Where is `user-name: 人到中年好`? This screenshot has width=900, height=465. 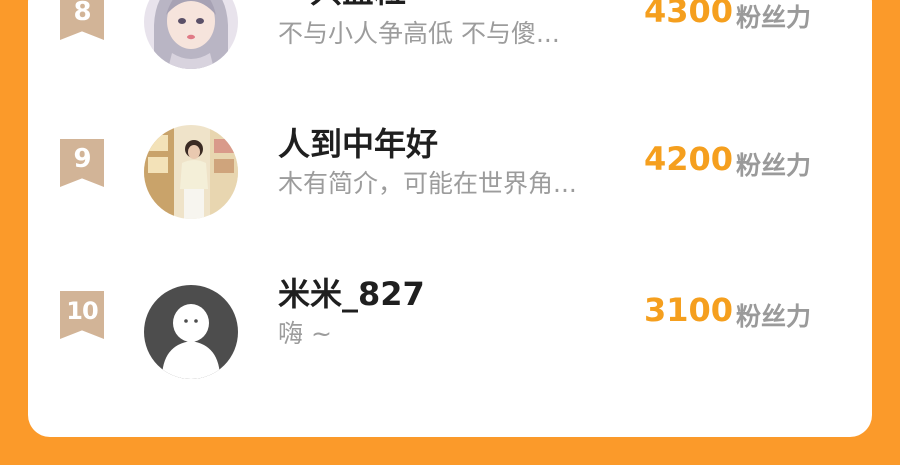 user-name: 人到中年好 is located at coordinates (358, 142).